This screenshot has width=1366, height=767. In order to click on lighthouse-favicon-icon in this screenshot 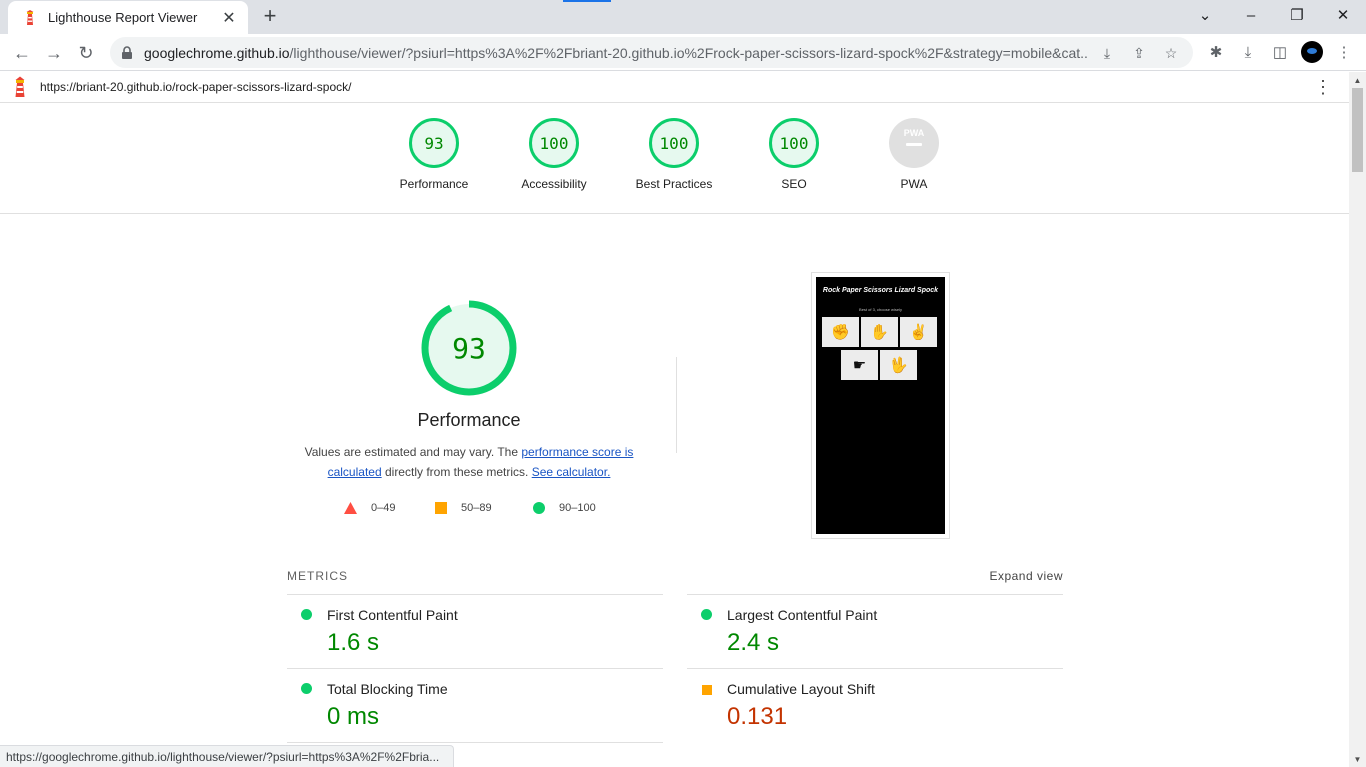, I will do `click(30, 17)`.